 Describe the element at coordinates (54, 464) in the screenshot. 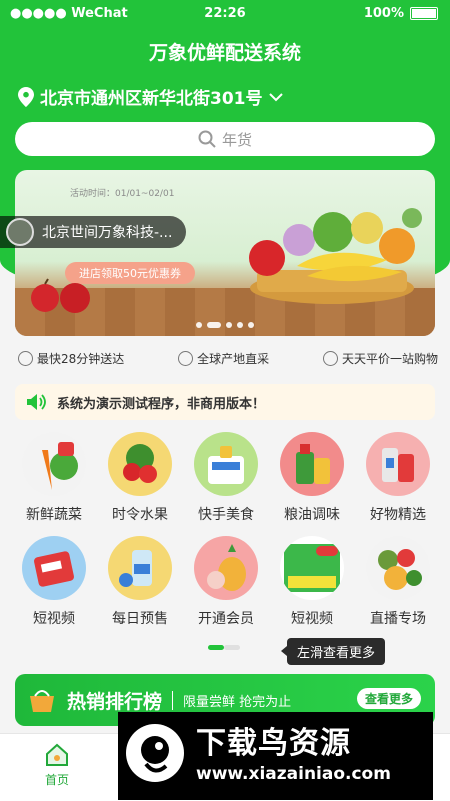

I see `vegetables-icon` at that location.